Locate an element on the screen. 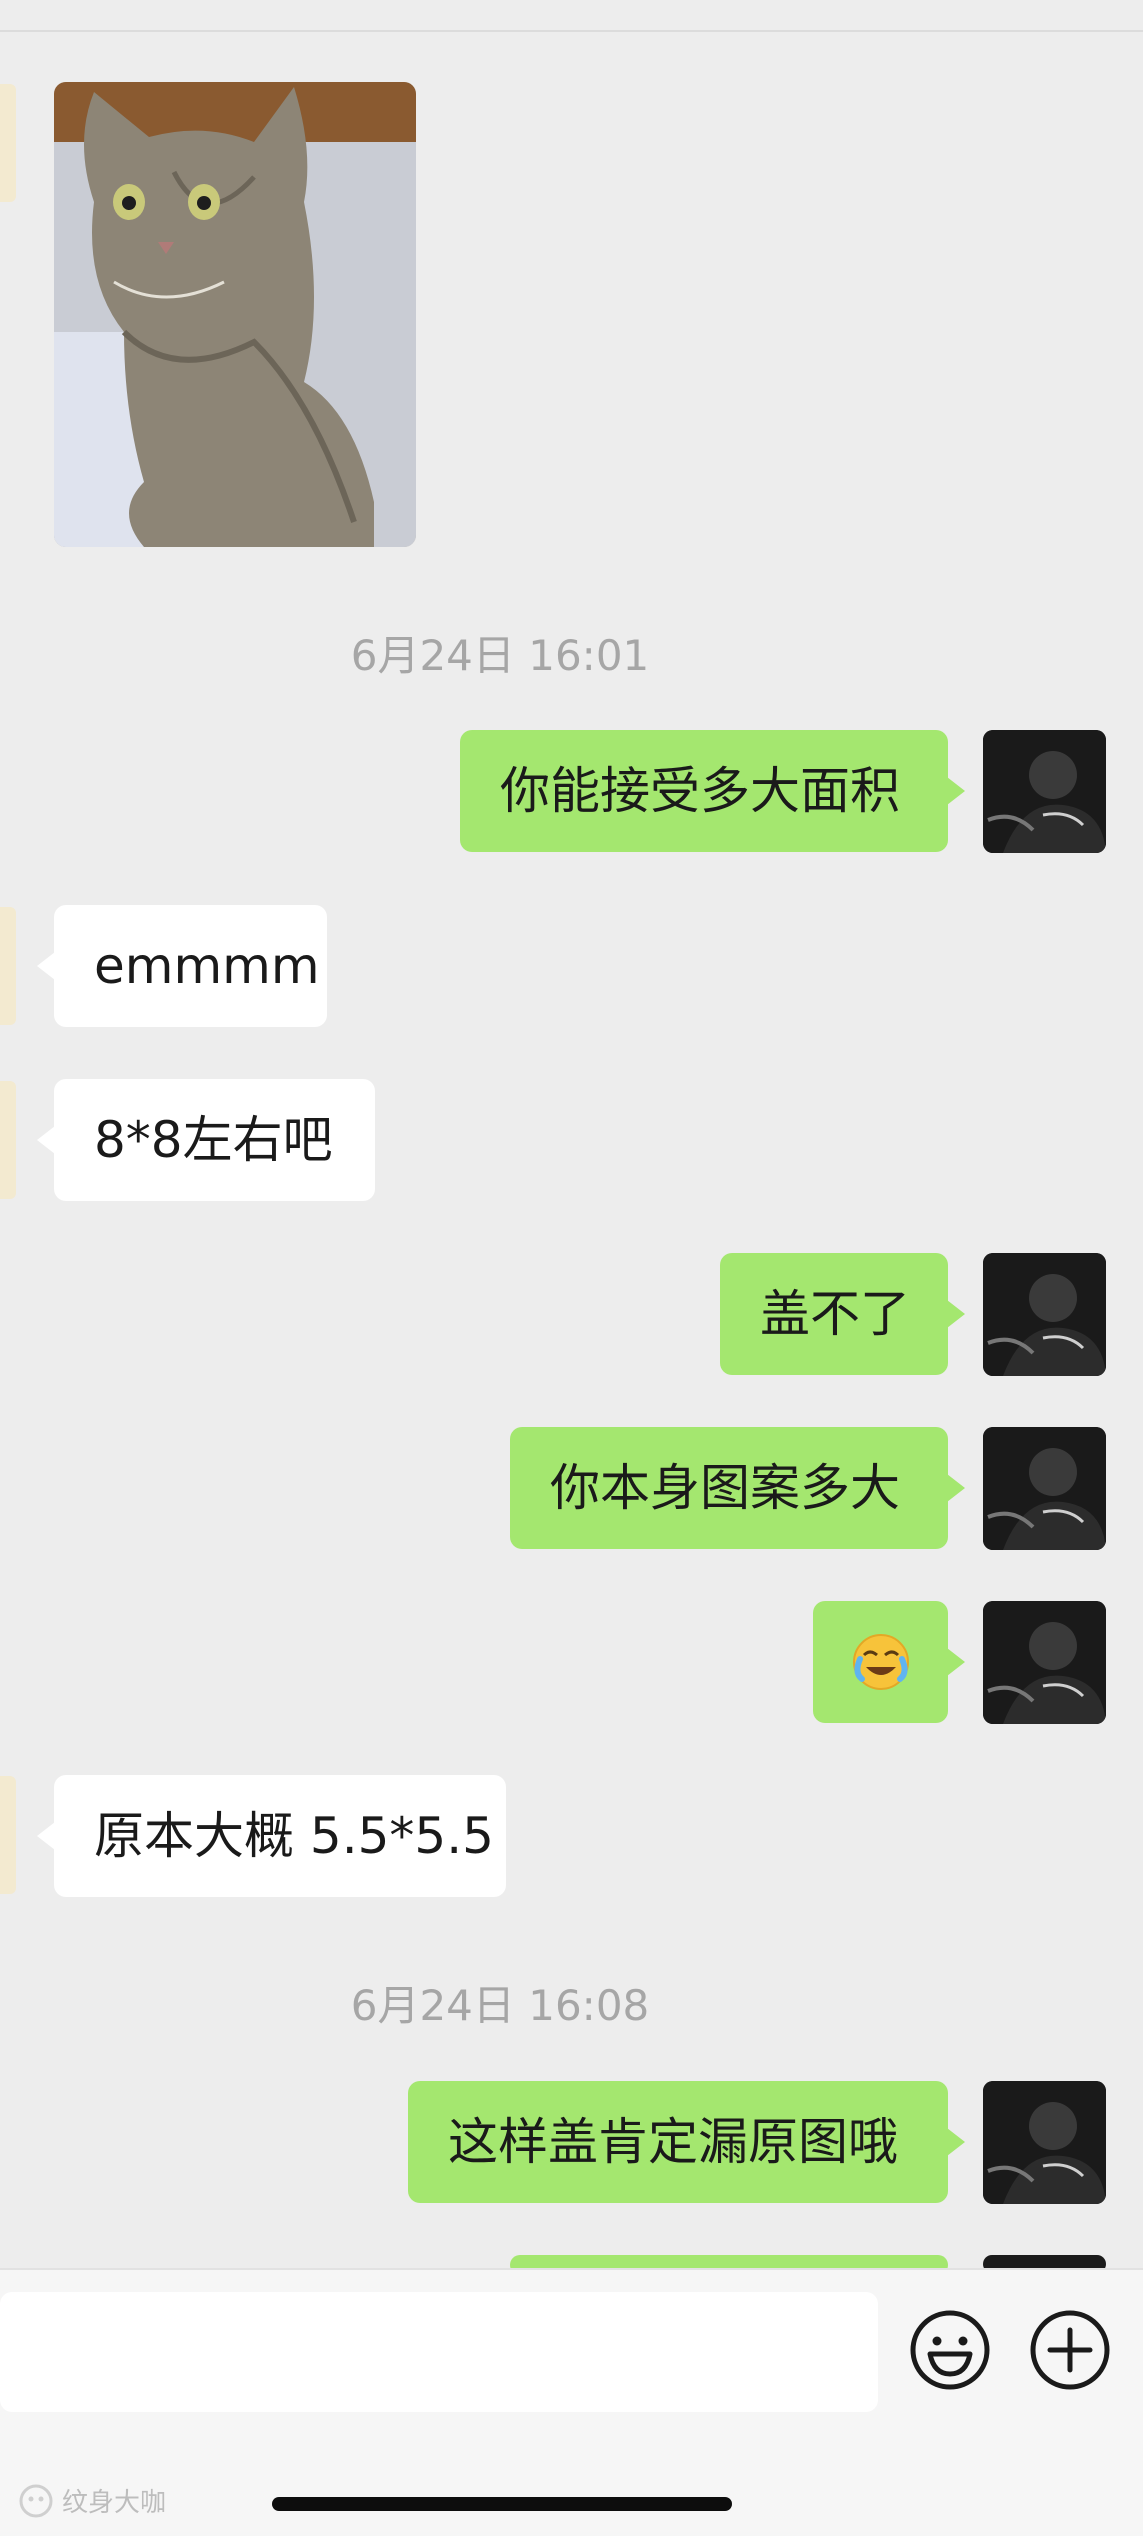 The width and height of the screenshot is (1143, 2536). watermark: 纹身大咖 is located at coordinates (92, 2500).